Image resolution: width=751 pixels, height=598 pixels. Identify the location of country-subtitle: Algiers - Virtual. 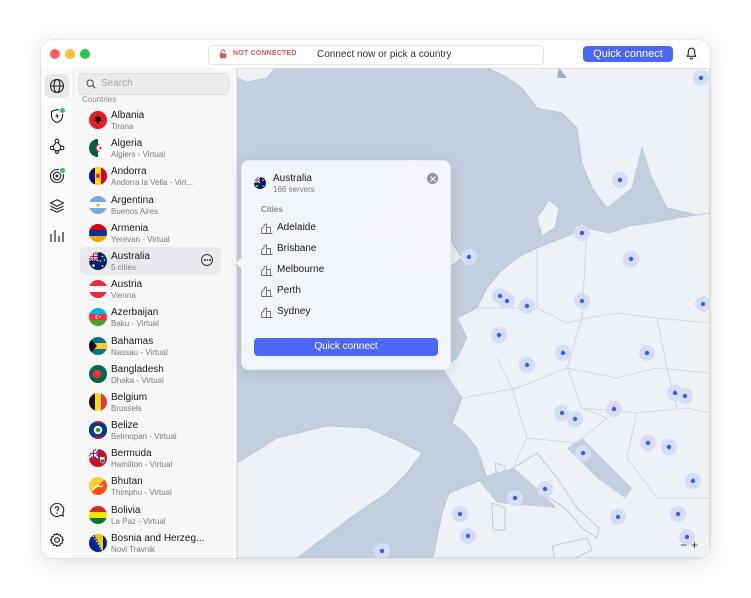
(138, 155).